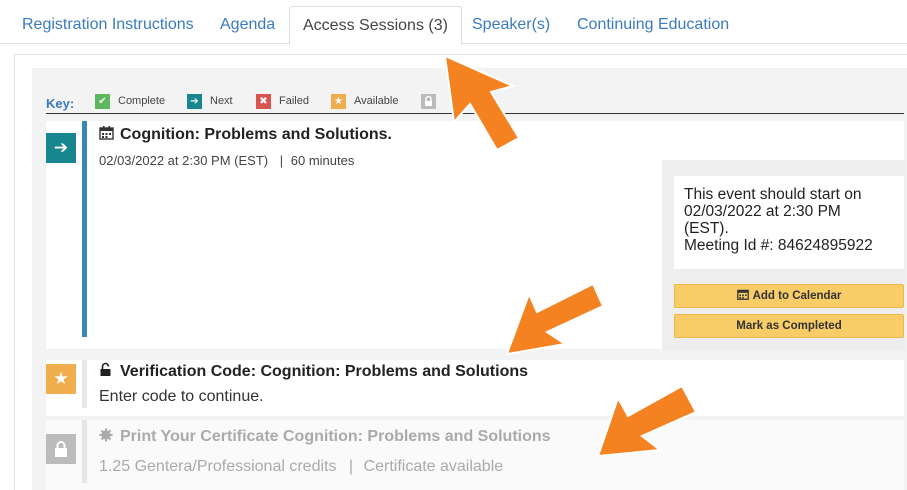 The width and height of the screenshot is (907, 490). I want to click on add-to-calendar-button: Add to Calendar, so click(789, 296).